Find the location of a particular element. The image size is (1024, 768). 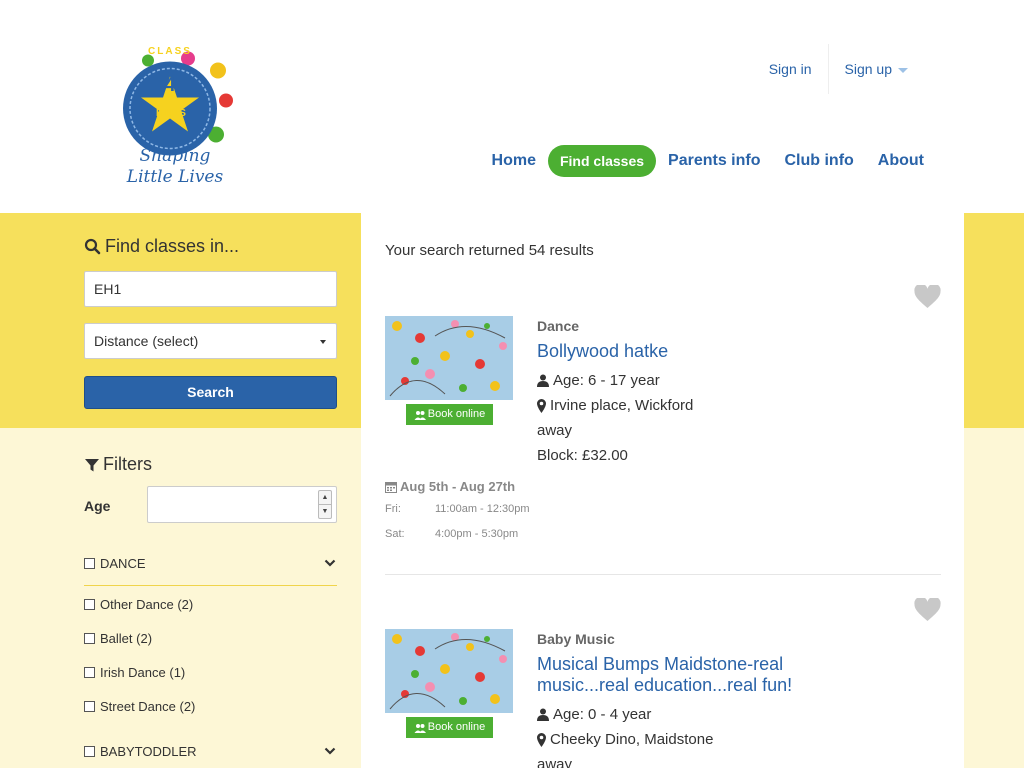

nav-about: About is located at coordinates (901, 161).